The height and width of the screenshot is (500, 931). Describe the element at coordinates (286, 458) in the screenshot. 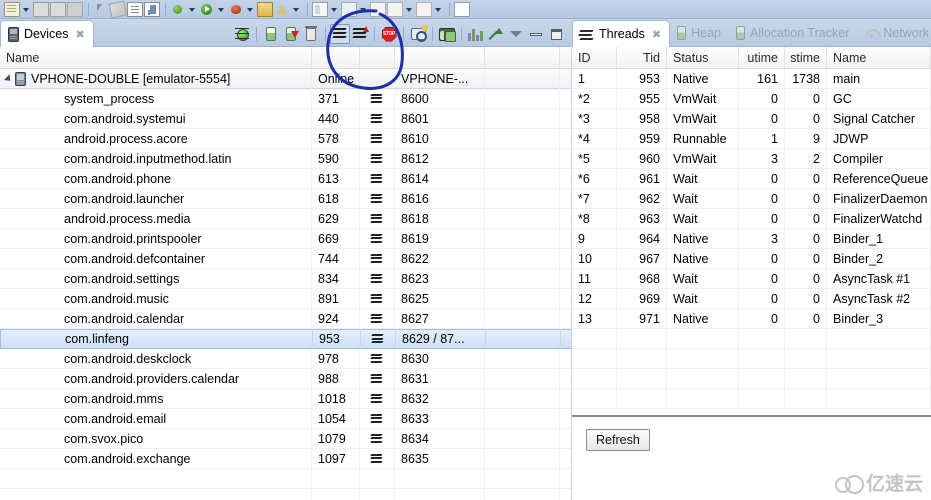

I see `process-row: com.android.exchange 1097 8635` at that location.